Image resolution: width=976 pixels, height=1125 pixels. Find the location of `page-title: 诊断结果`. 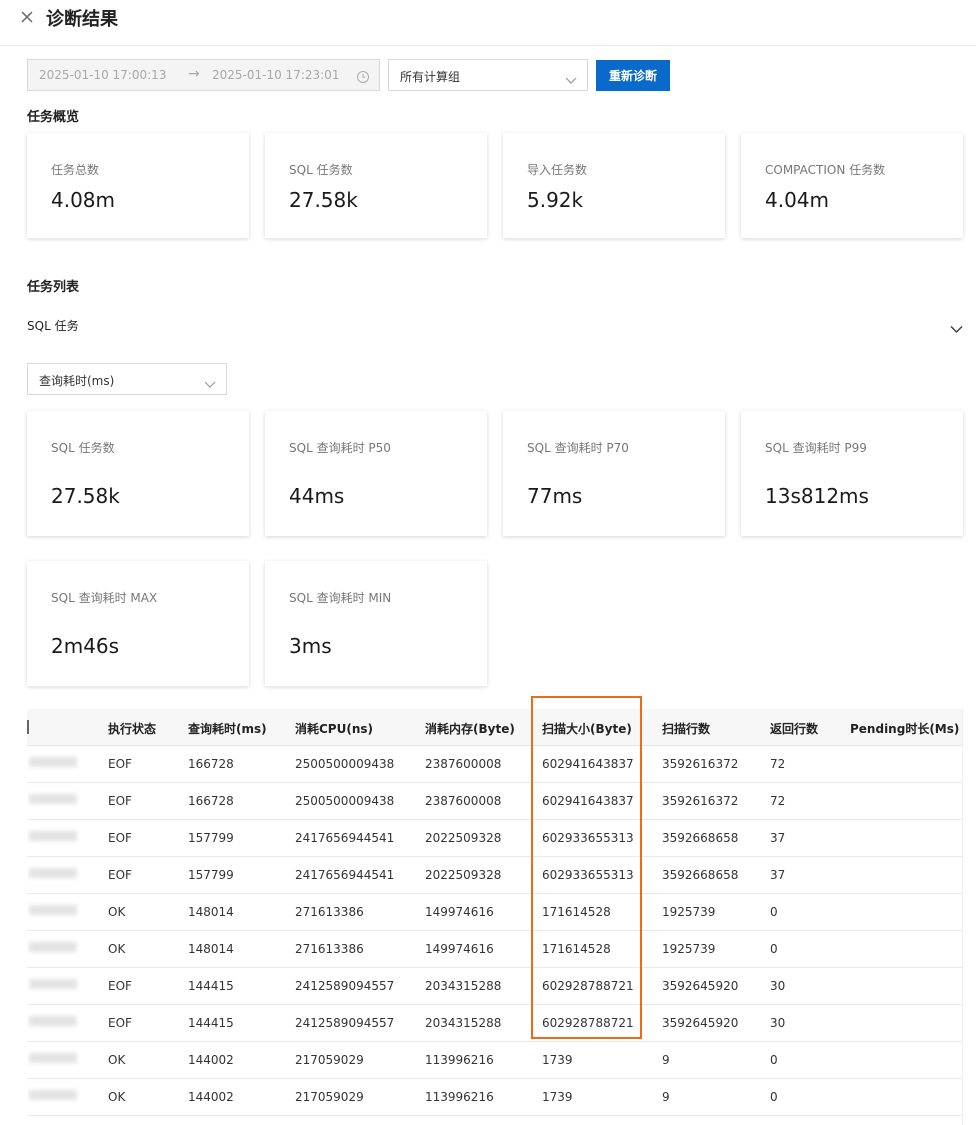

page-title: 诊断结果 is located at coordinates (82, 19).